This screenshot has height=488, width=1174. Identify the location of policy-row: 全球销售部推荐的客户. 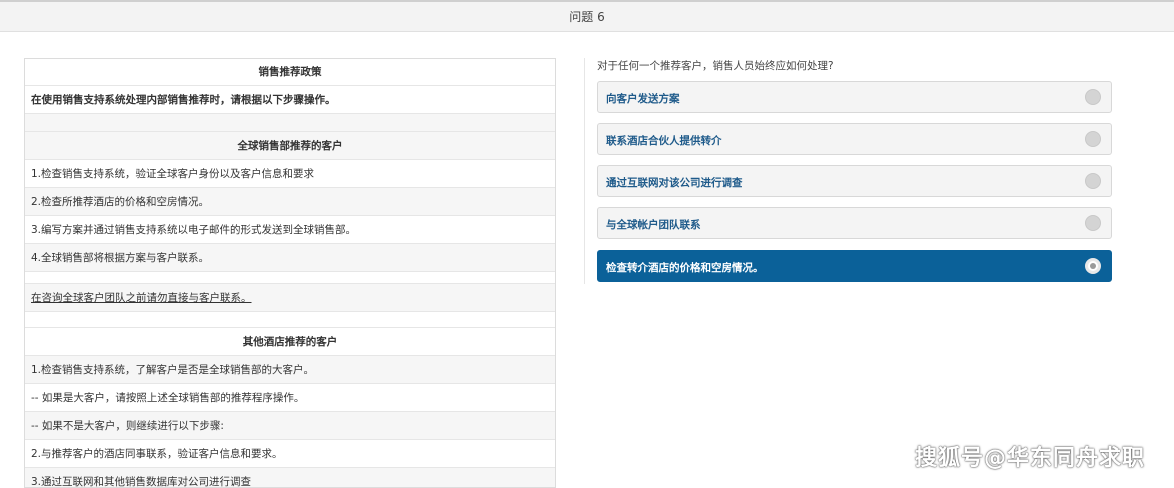
(290, 146).